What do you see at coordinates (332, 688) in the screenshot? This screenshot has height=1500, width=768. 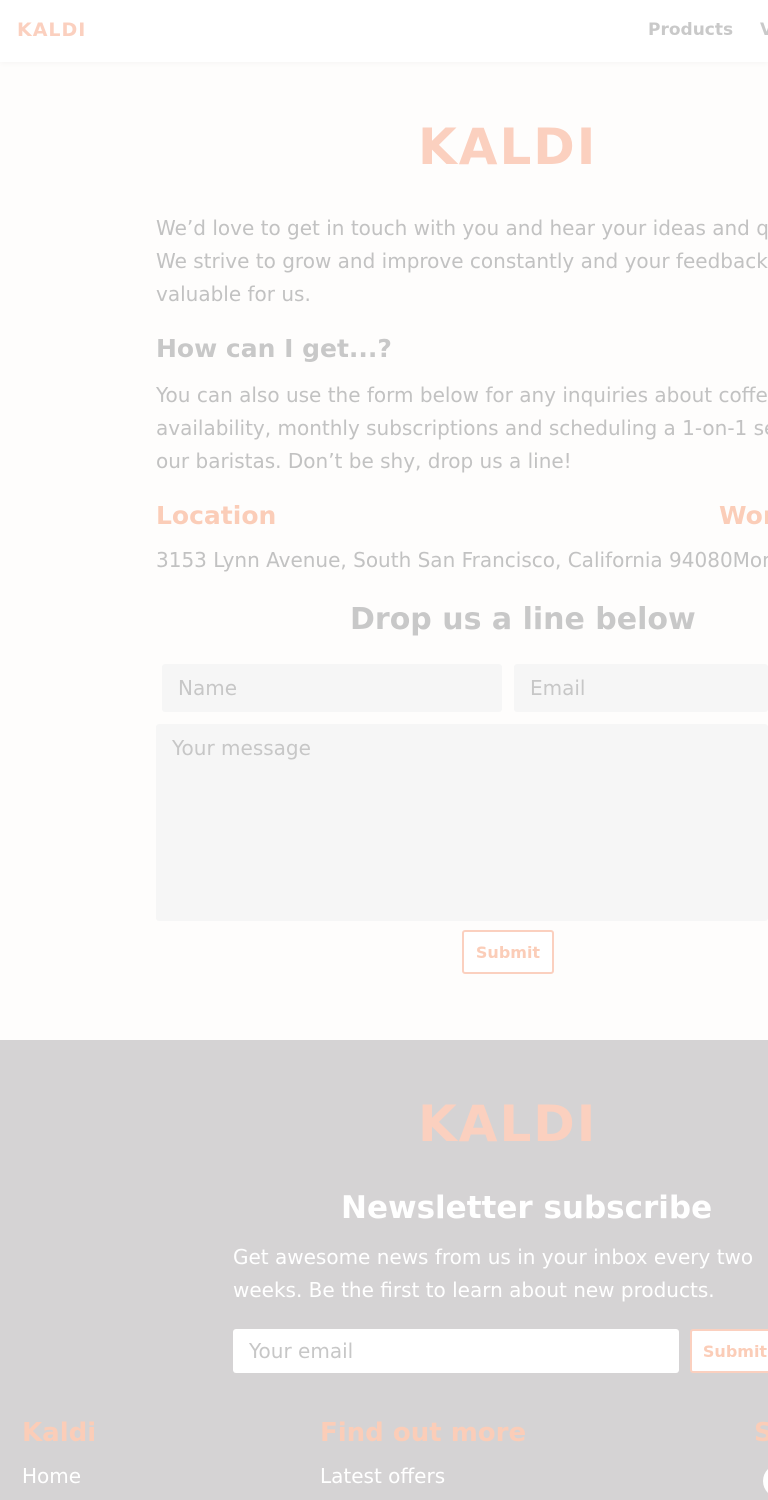 I see `name-input` at bounding box center [332, 688].